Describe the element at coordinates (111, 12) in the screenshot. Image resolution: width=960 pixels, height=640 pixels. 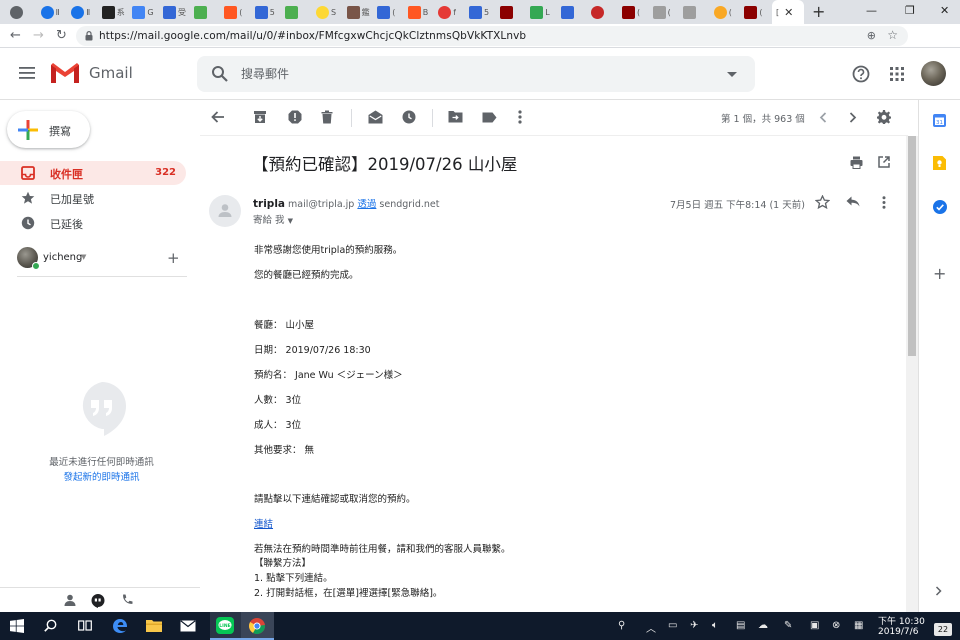
I see `browser-tab: 系` at that location.